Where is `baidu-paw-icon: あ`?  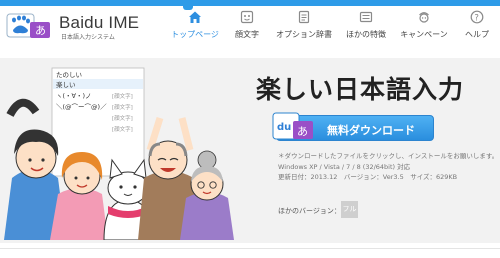 baidu-paw-icon: あ is located at coordinates (28, 25).